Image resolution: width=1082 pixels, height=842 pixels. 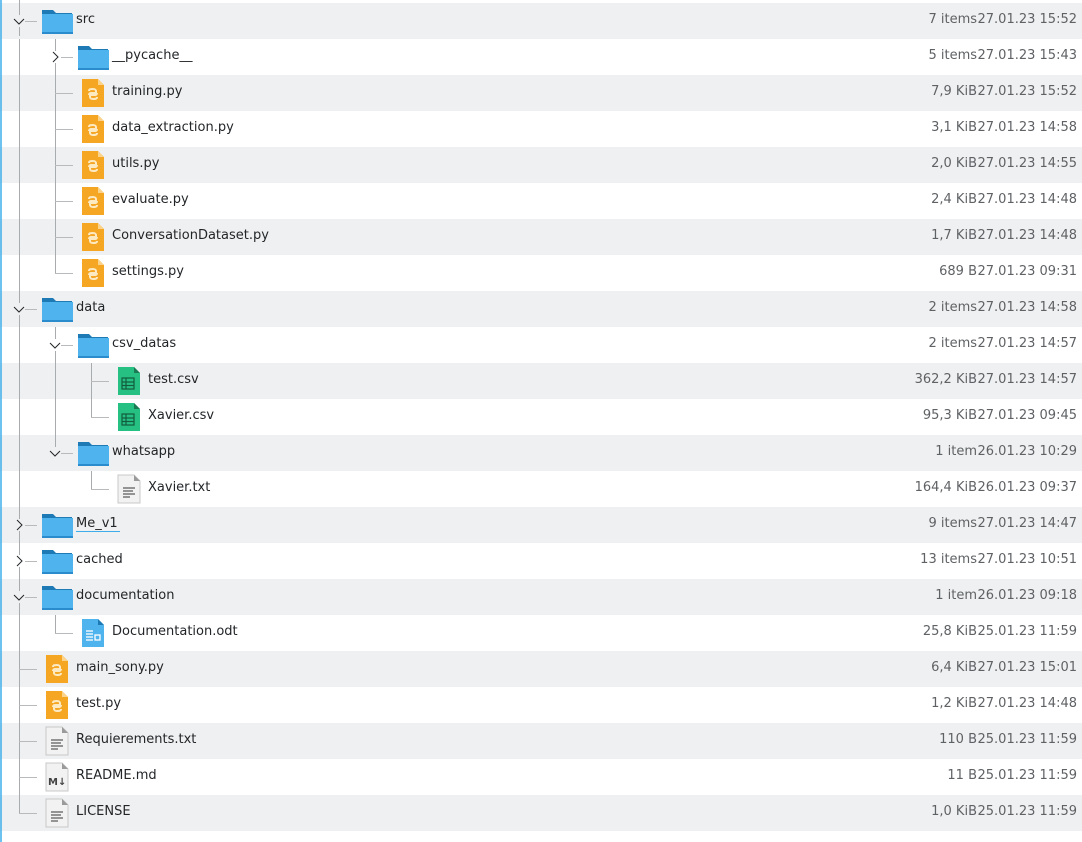 What do you see at coordinates (1027, 199) in the screenshot?
I see `modified-date: 27.01.23 14:48` at bounding box center [1027, 199].